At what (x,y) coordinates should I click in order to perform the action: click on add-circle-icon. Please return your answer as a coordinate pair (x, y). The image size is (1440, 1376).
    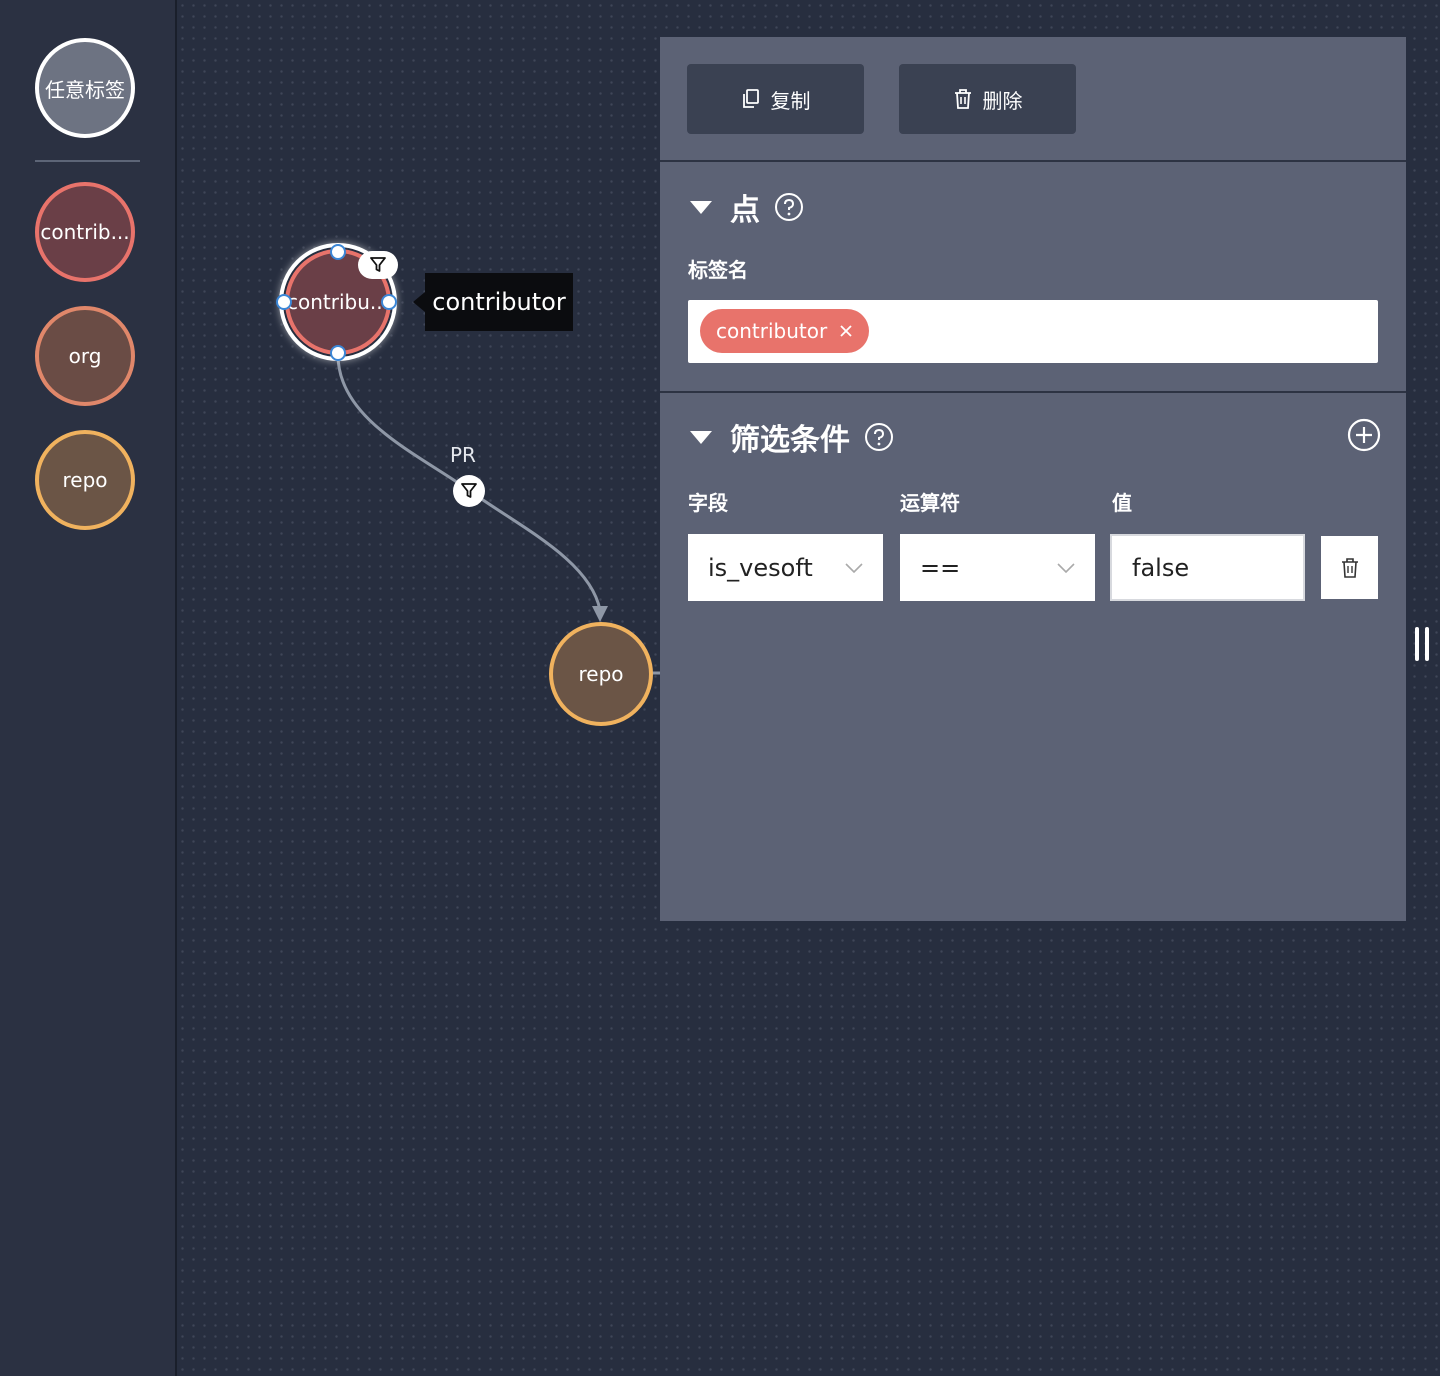
    Looking at the image, I should click on (1364, 435).